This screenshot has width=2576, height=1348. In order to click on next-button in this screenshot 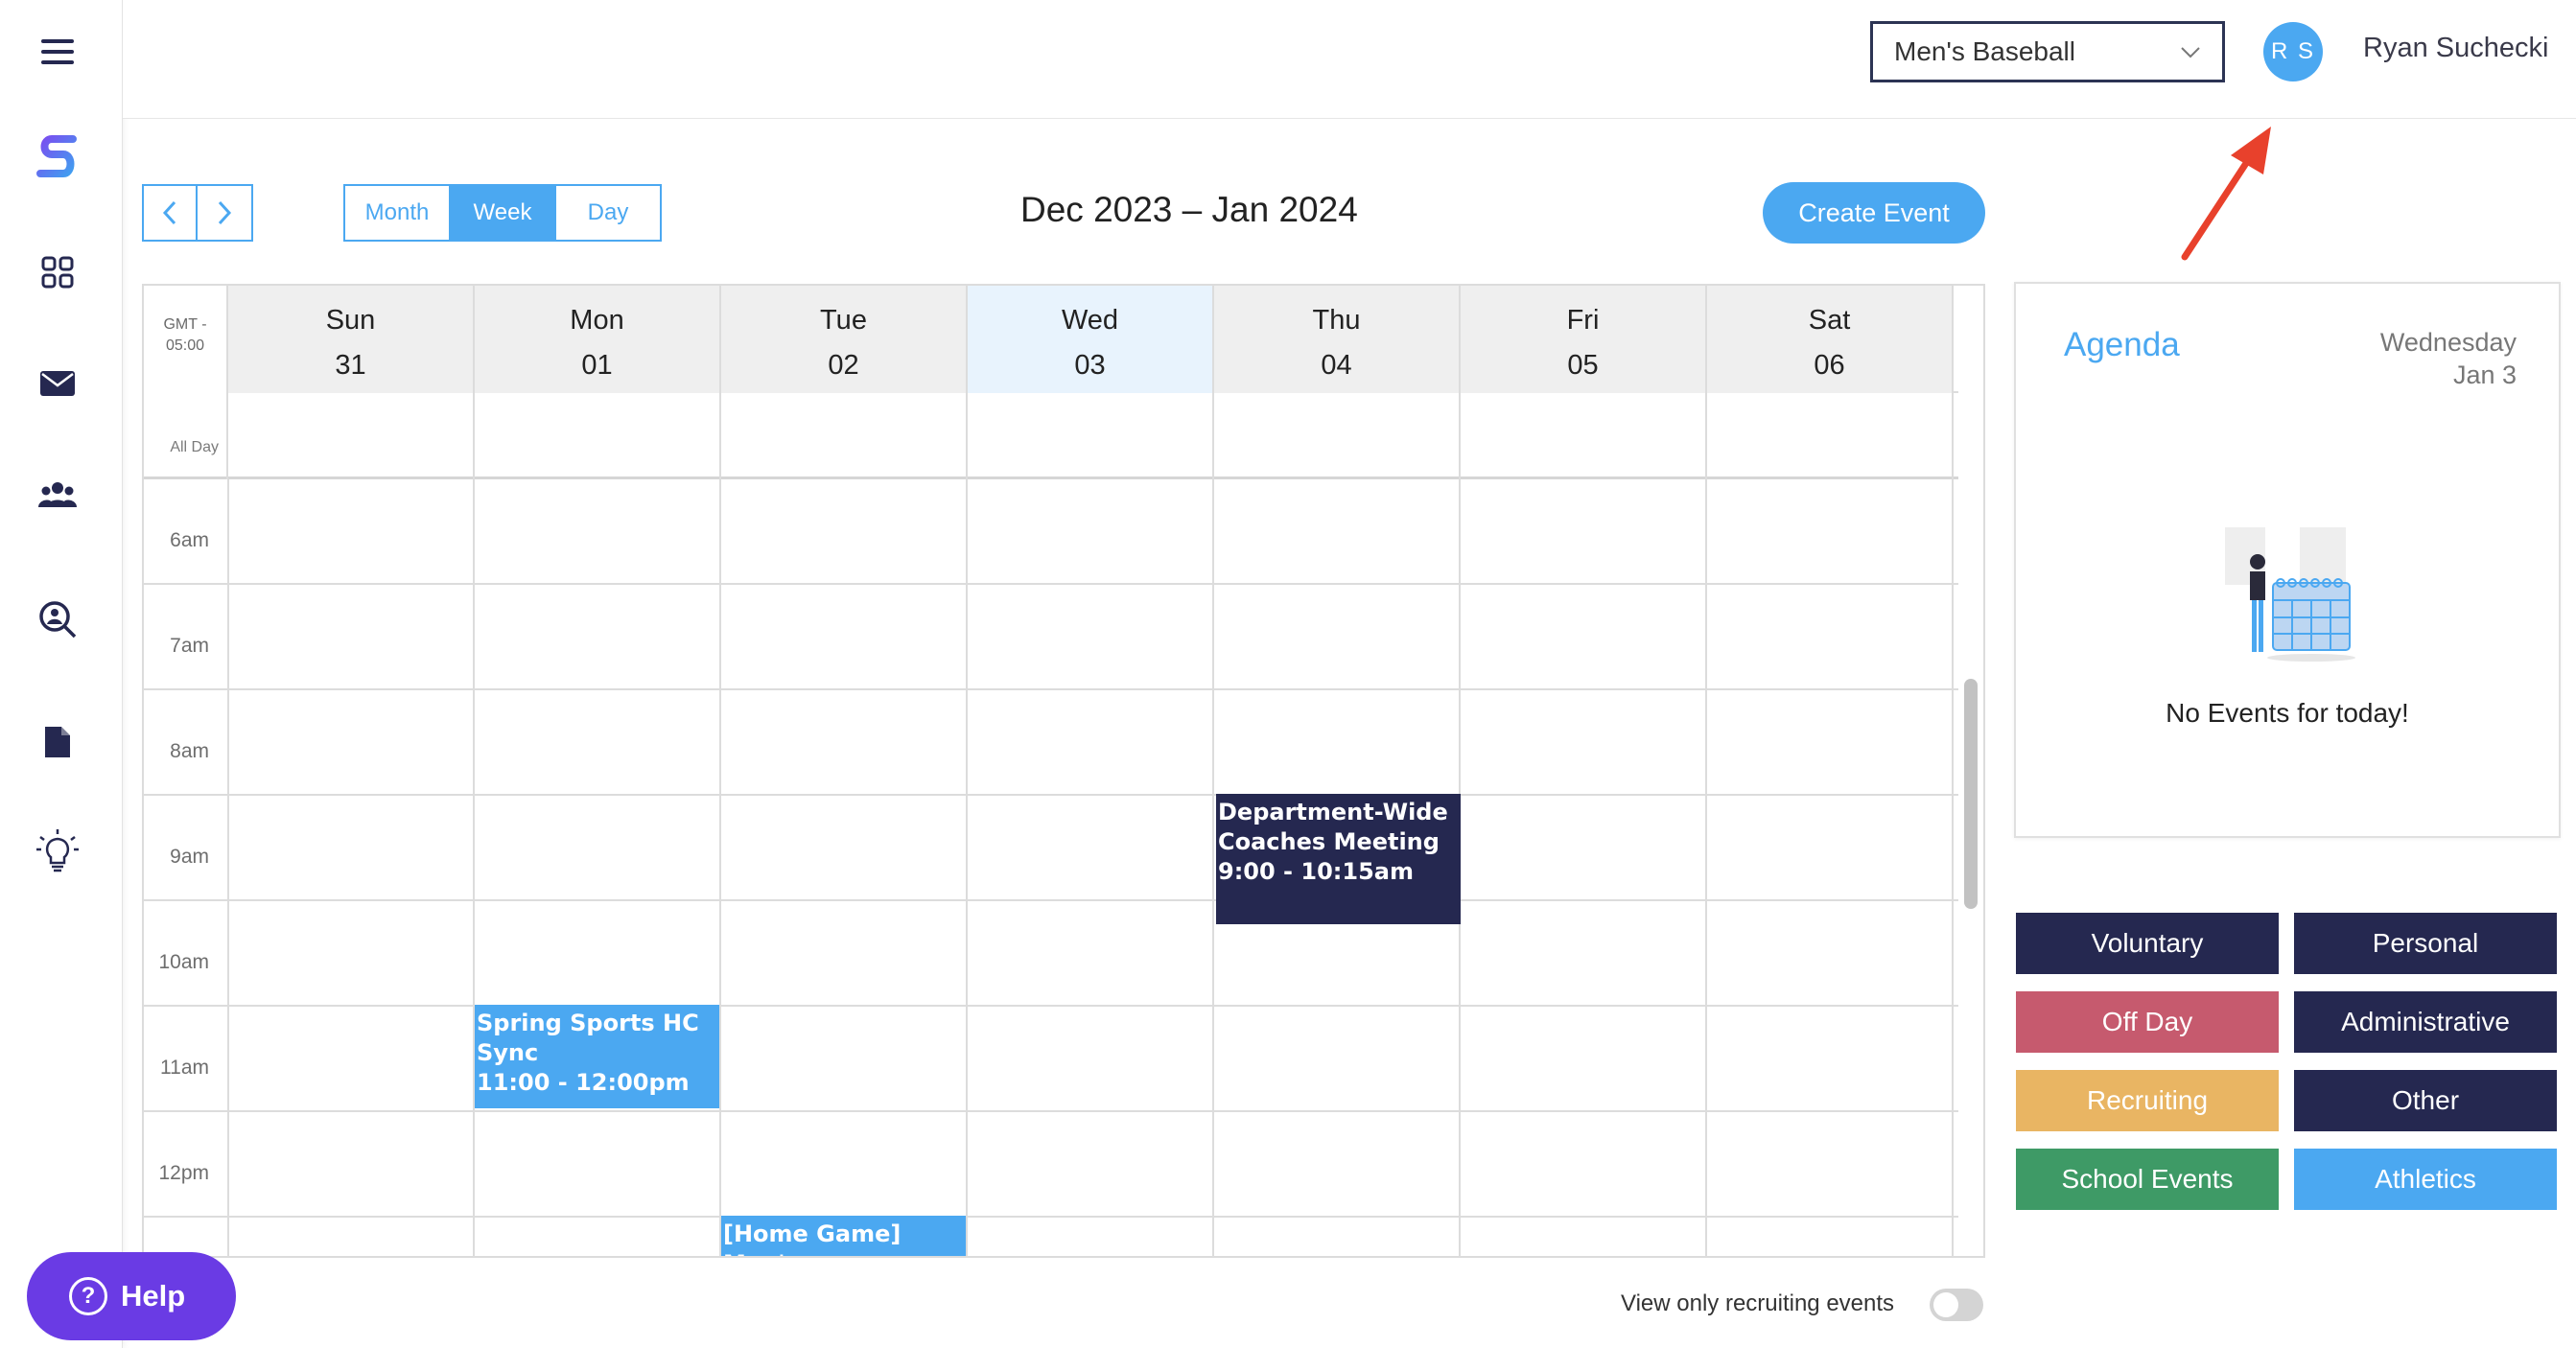, I will do `click(225, 213)`.